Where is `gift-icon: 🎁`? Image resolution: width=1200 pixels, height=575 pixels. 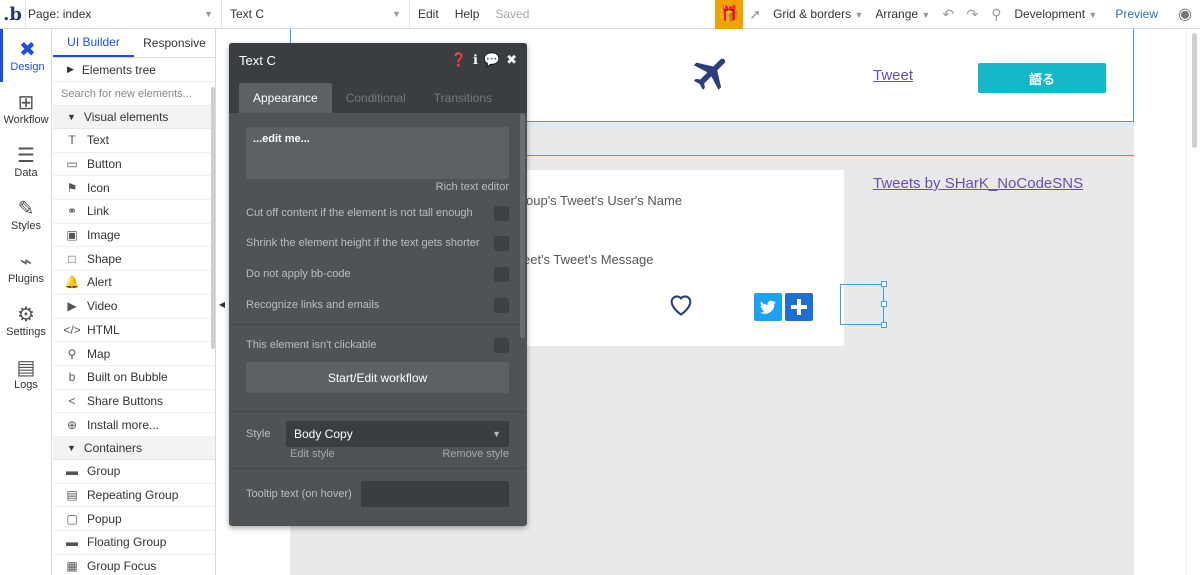
gift-icon: 🎁 is located at coordinates (729, 14).